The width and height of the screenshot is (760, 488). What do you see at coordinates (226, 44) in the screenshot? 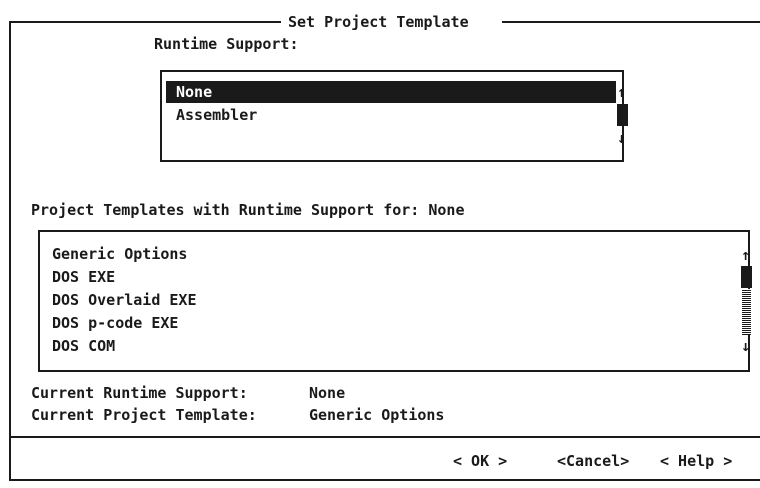
I see `runtime-support-label: Runtime Support:` at bounding box center [226, 44].